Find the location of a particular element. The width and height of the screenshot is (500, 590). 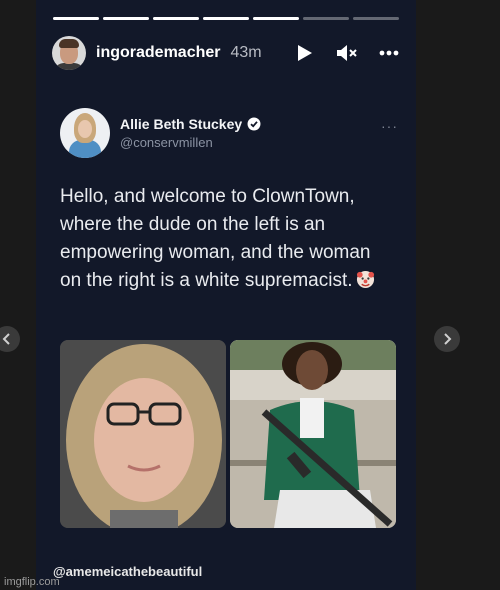

mute-icon is located at coordinates (347, 53).